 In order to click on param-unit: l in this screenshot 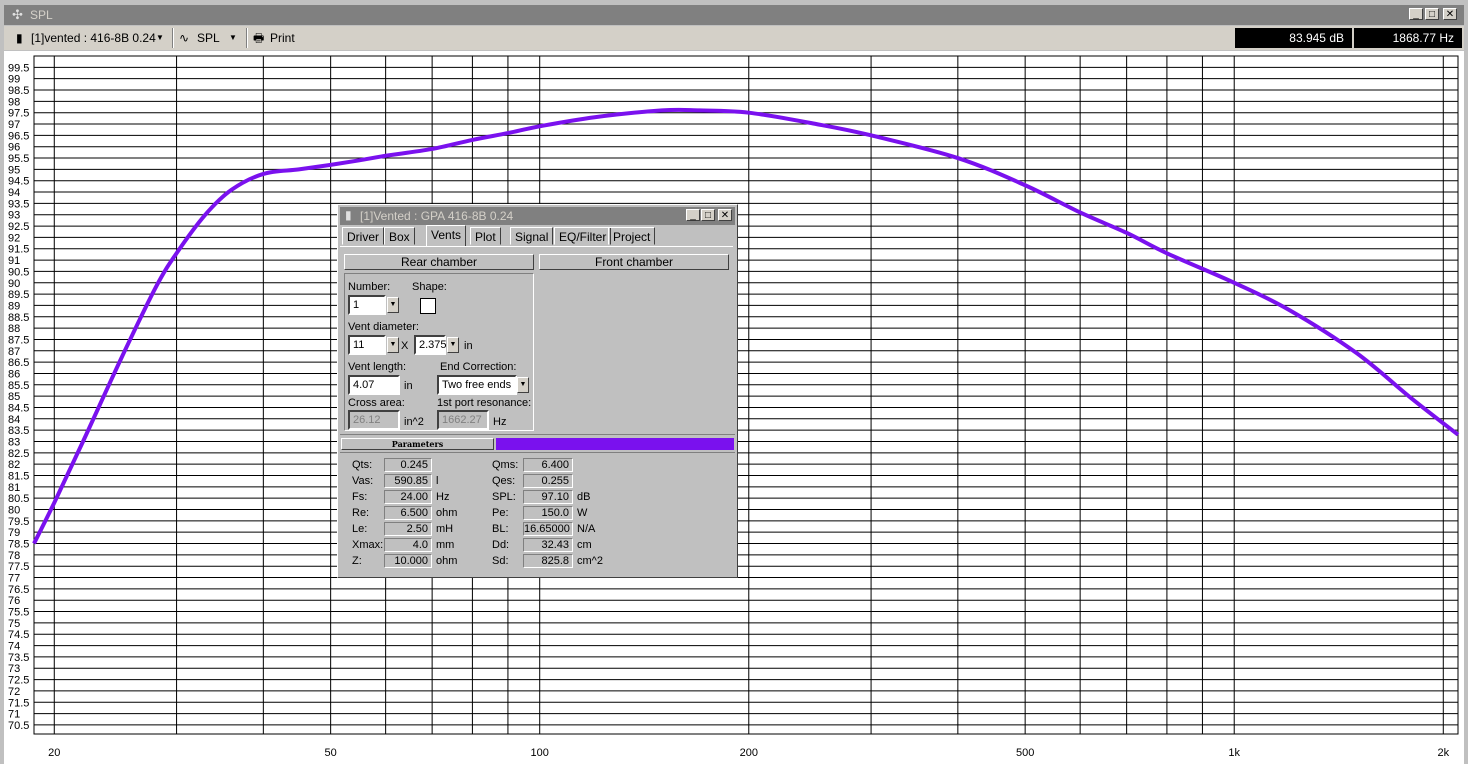, I will do `click(437, 481)`.